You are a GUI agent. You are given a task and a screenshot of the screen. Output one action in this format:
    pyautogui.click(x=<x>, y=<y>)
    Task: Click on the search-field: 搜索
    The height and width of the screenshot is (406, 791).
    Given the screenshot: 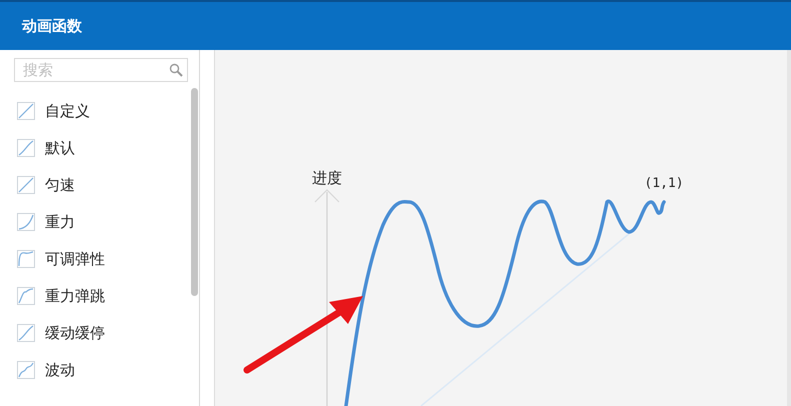 What is the action you would take?
    pyautogui.click(x=101, y=70)
    